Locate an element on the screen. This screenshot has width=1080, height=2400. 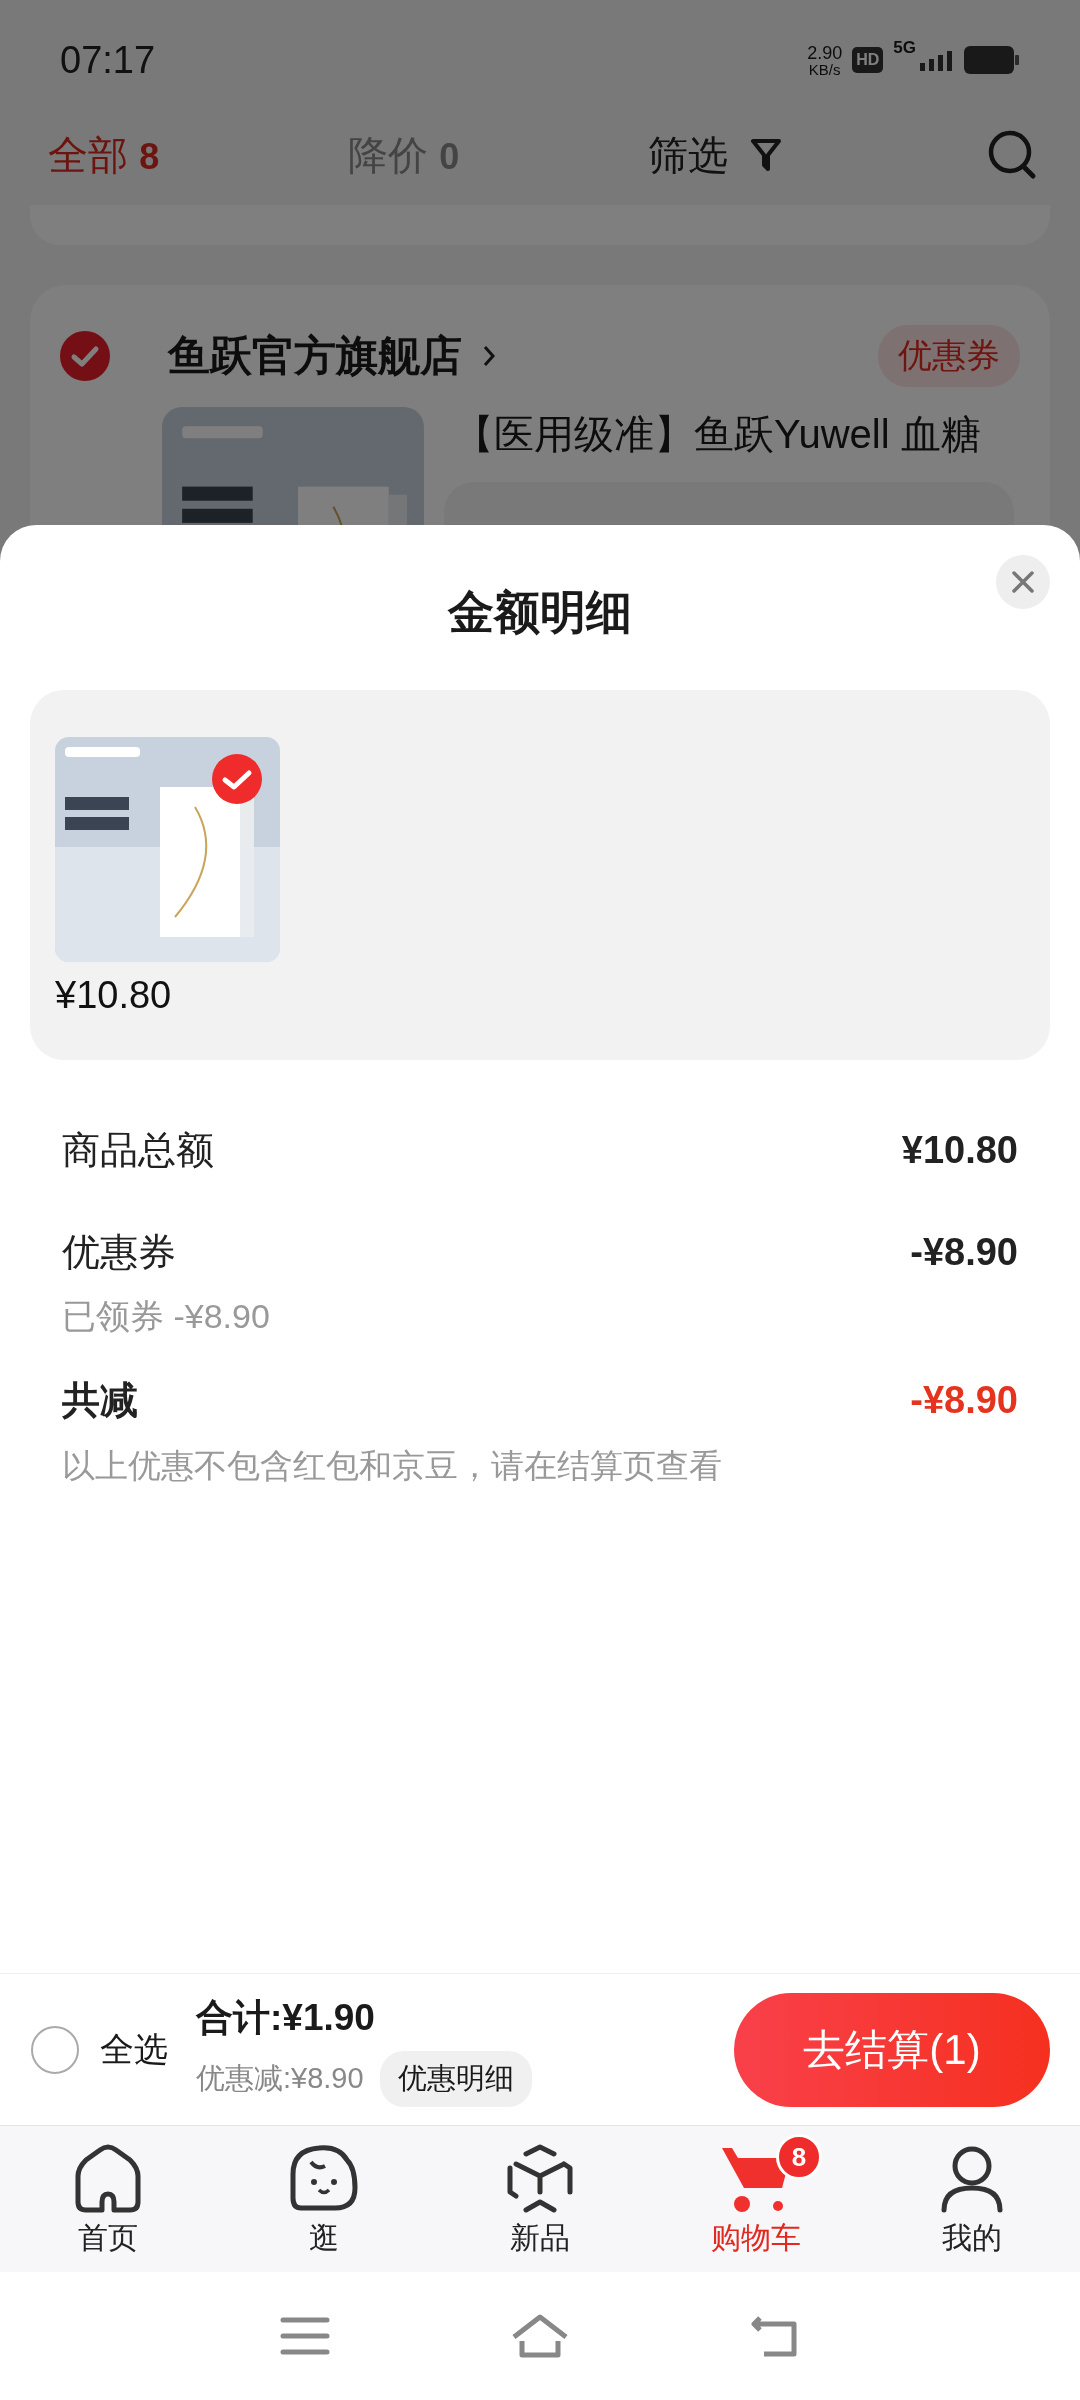
face-icon is located at coordinates (324, 2179).